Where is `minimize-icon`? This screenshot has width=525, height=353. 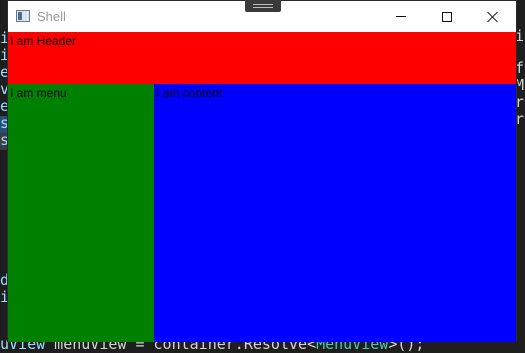 minimize-icon is located at coordinates (401, 16).